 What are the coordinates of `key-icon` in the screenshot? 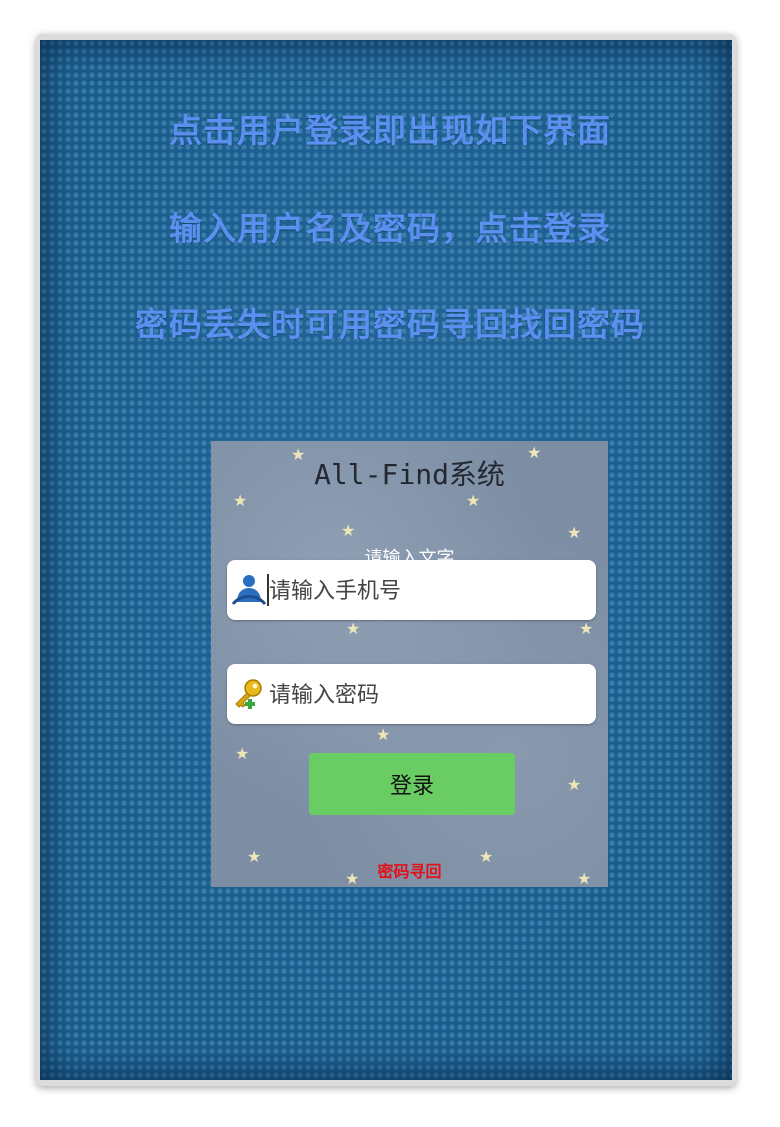 It's located at (249, 694).